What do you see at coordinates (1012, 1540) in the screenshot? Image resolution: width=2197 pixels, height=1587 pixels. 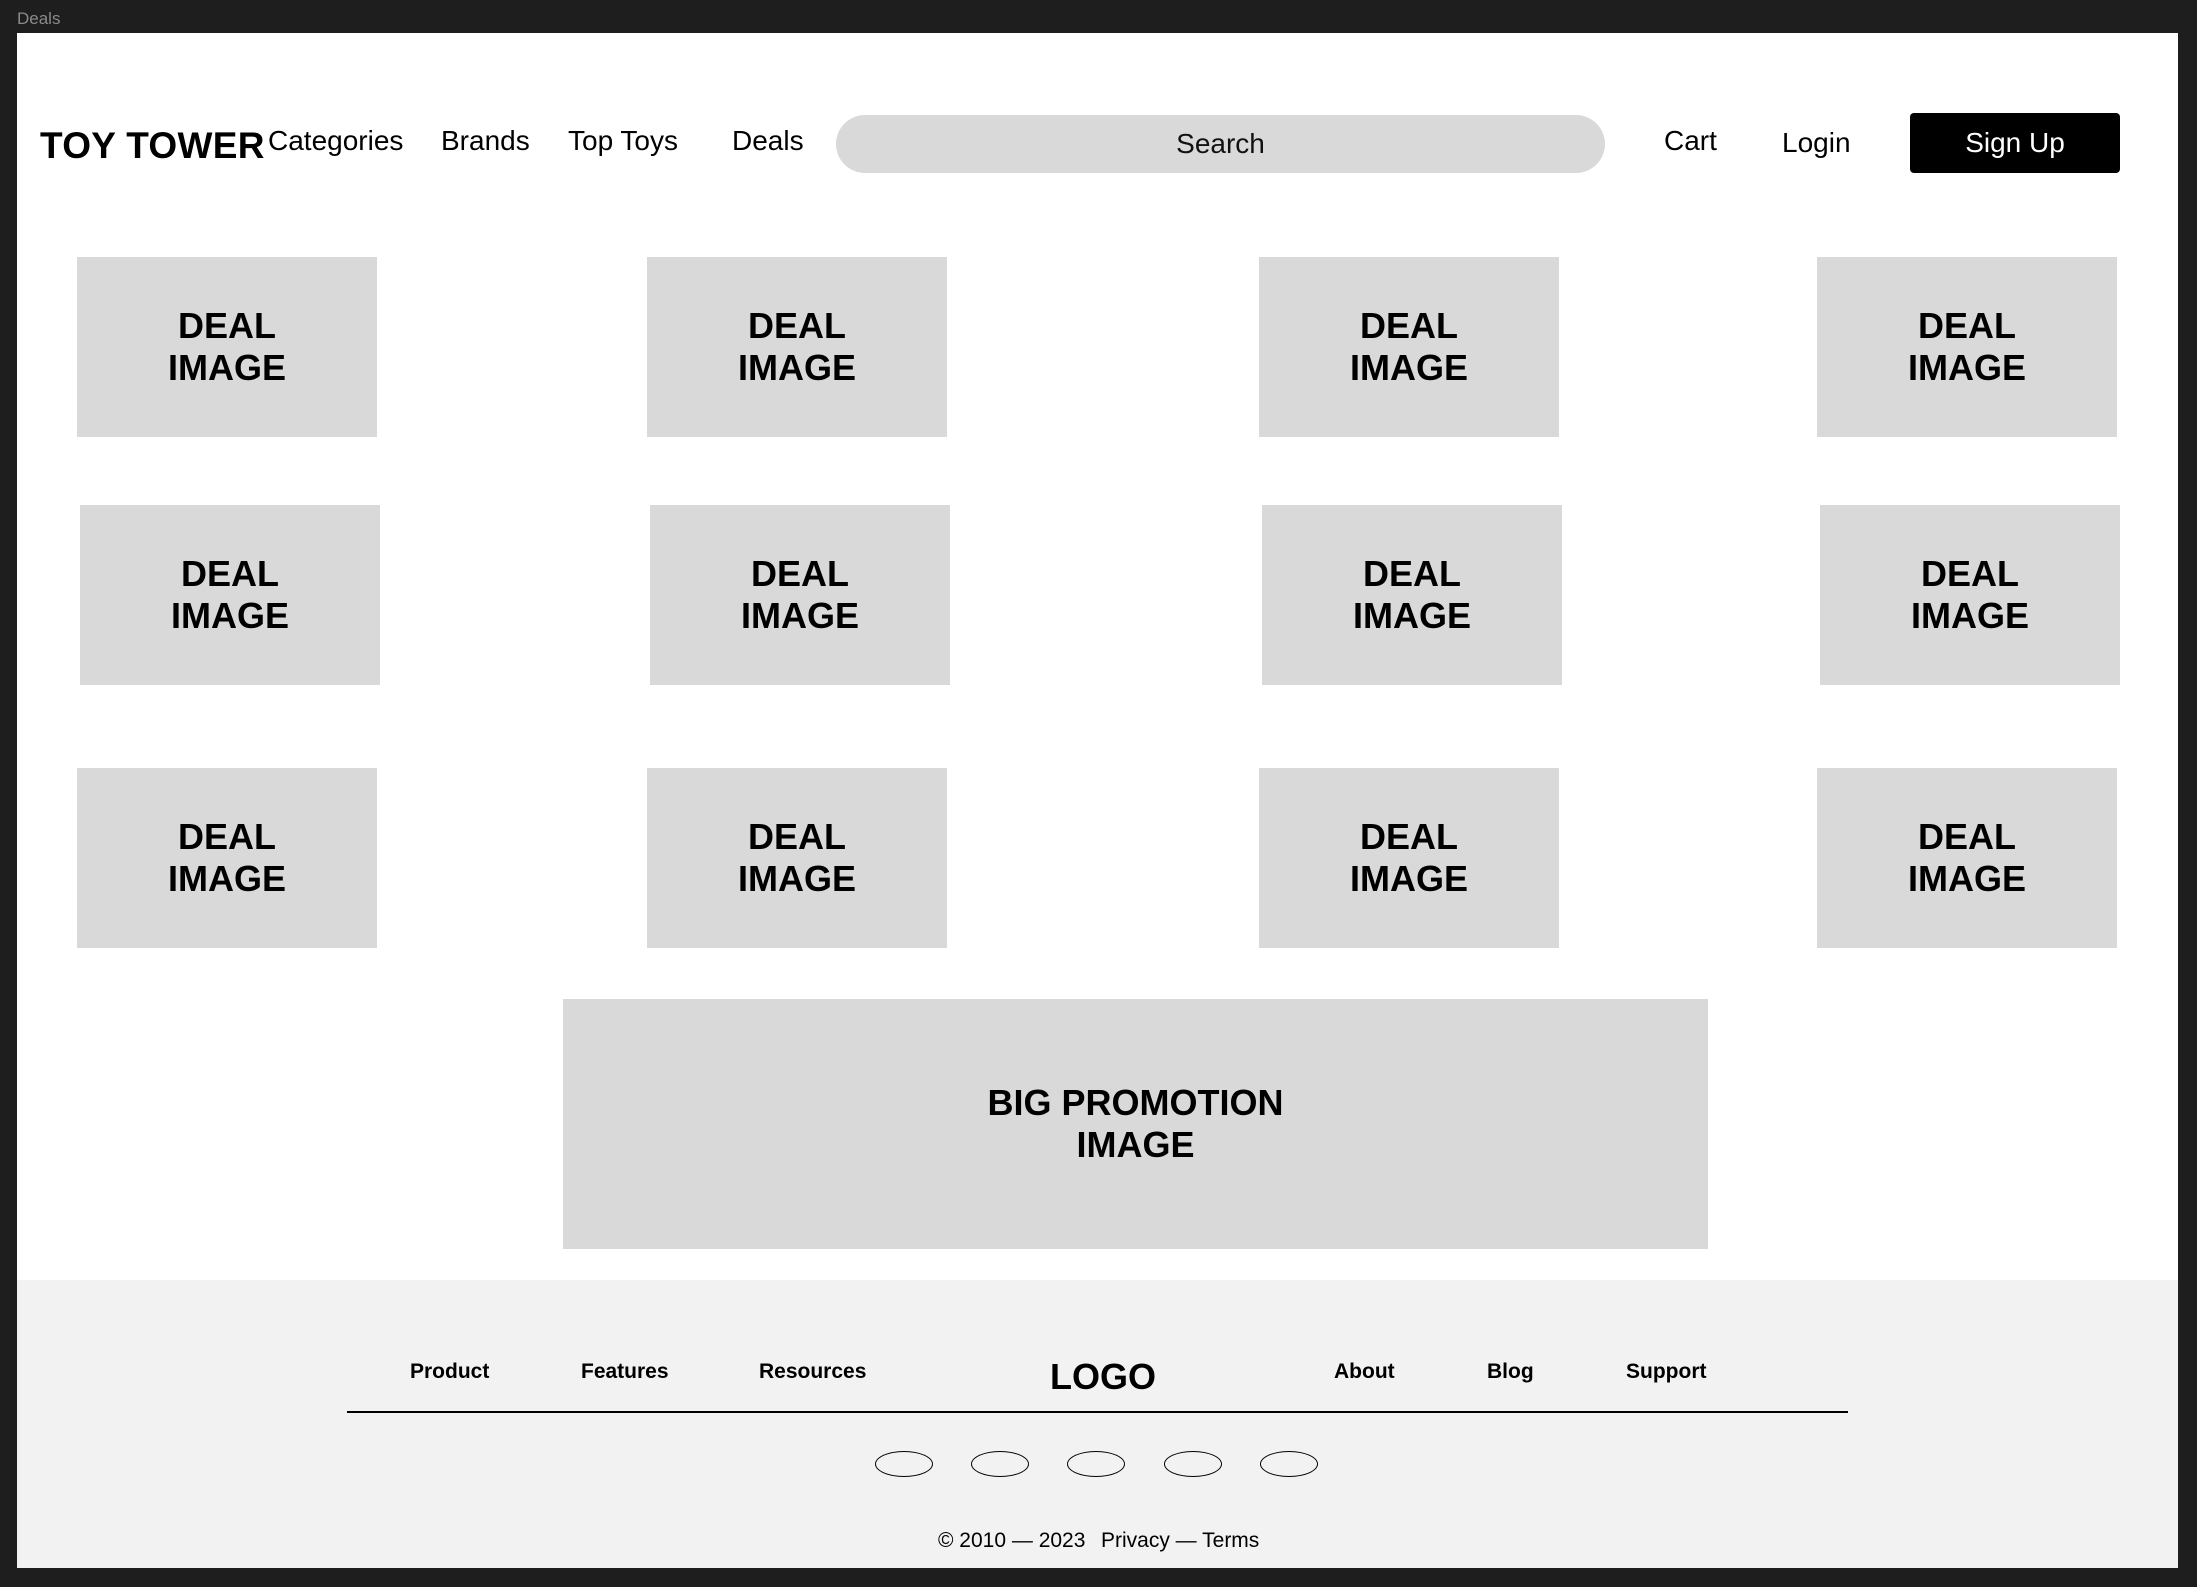 I see `copyright-text: © 2010 — 2023` at bounding box center [1012, 1540].